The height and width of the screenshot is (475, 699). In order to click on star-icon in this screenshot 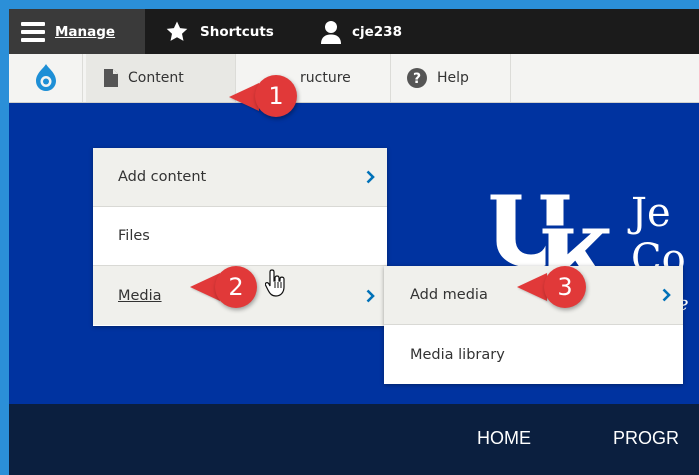, I will do `click(177, 31)`.